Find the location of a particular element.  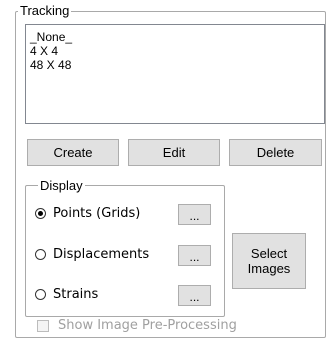

radio-displacements: Displacements is located at coordinates (92, 254).